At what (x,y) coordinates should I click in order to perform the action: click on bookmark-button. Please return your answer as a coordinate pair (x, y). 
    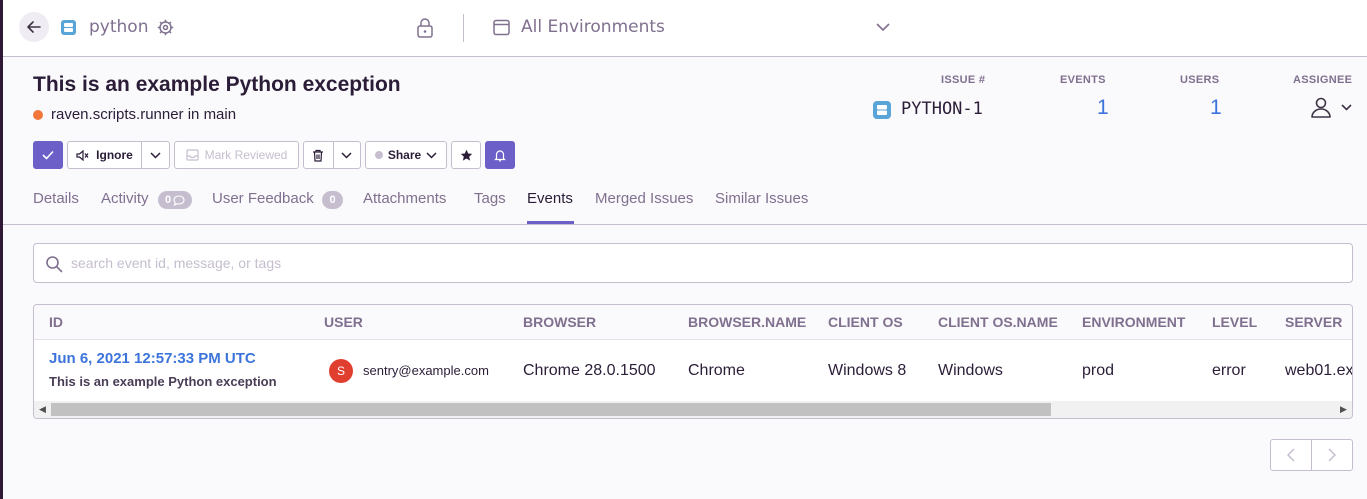
    Looking at the image, I should click on (466, 155).